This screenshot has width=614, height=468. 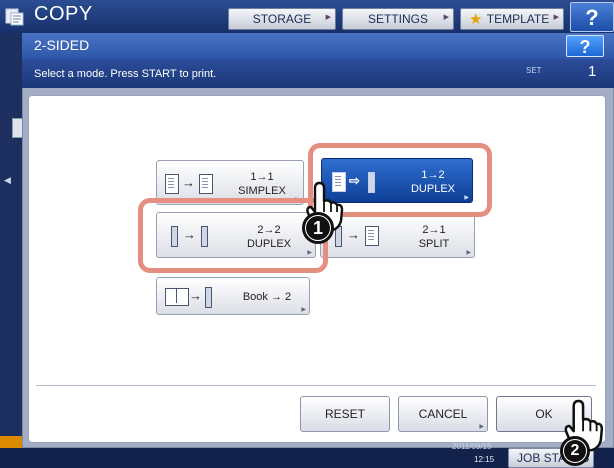 I want to click on reset-button: RESET, so click(x=345, y=414).